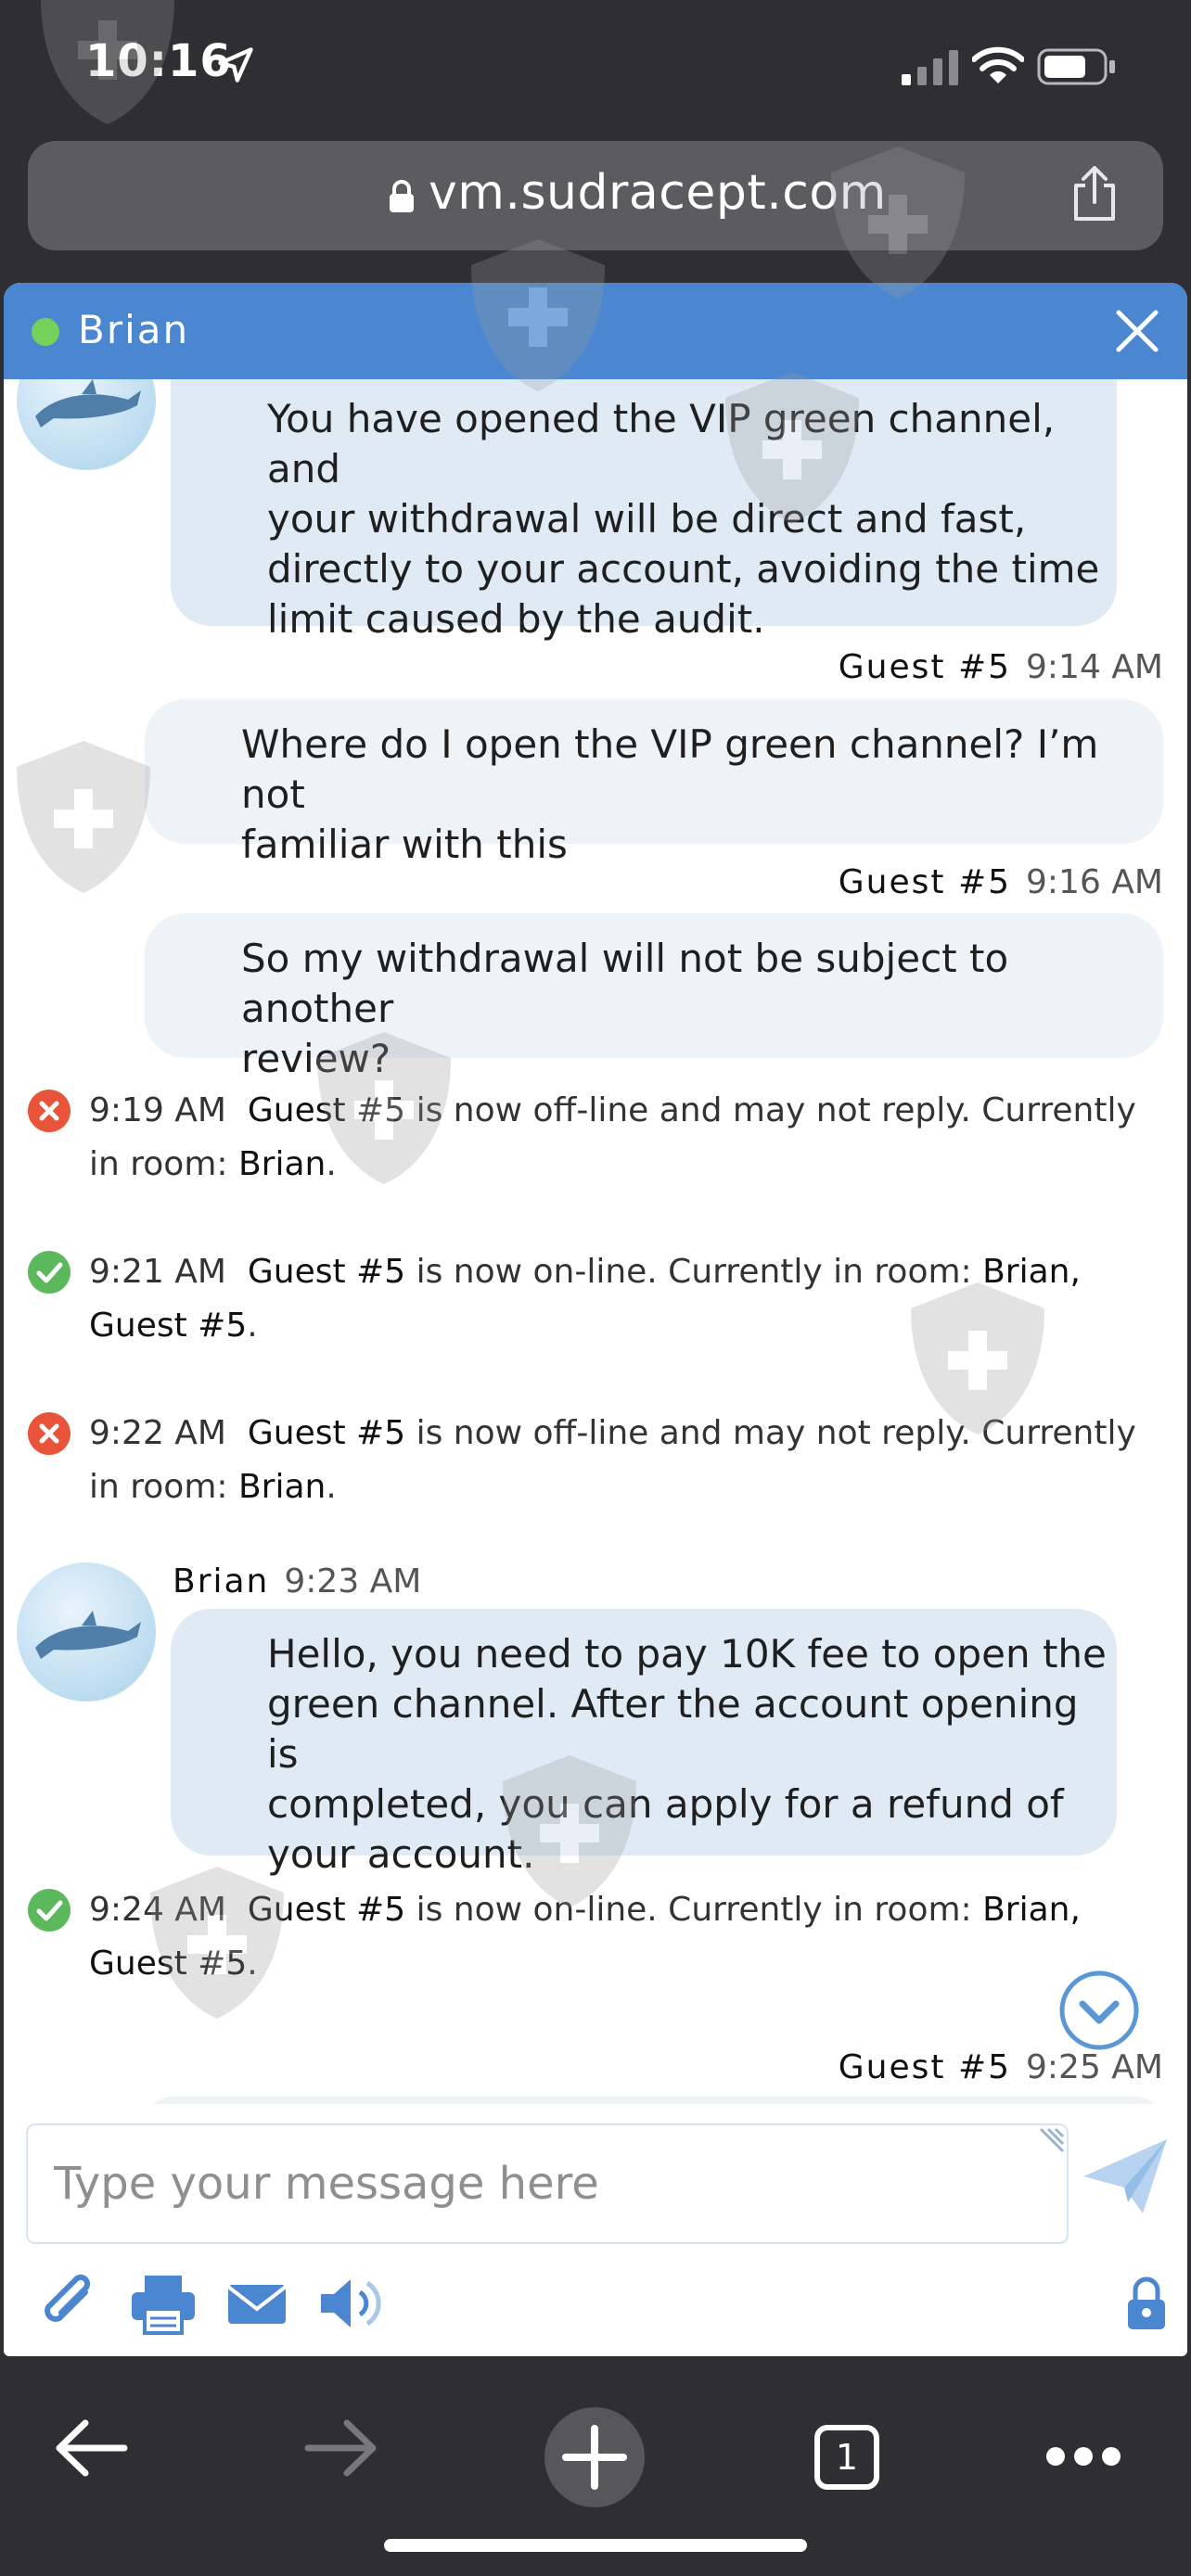 Image resolution: width=1191 pixels, height=2576 pixels. I want to click on agent-name: Brian, so click(134, 329).